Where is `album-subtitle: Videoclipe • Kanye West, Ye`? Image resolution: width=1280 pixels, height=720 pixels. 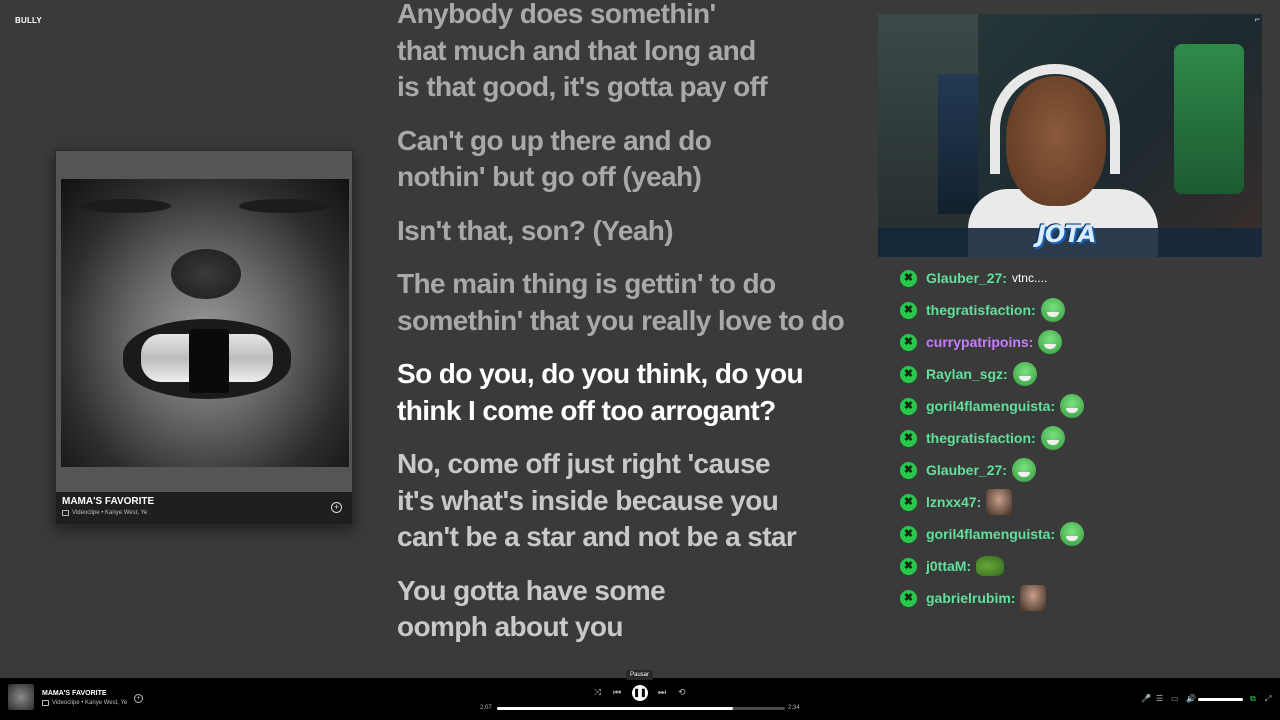 album-subtitle: Videoclipe • Kanye West, Ye is located at coordinates (204, 513).